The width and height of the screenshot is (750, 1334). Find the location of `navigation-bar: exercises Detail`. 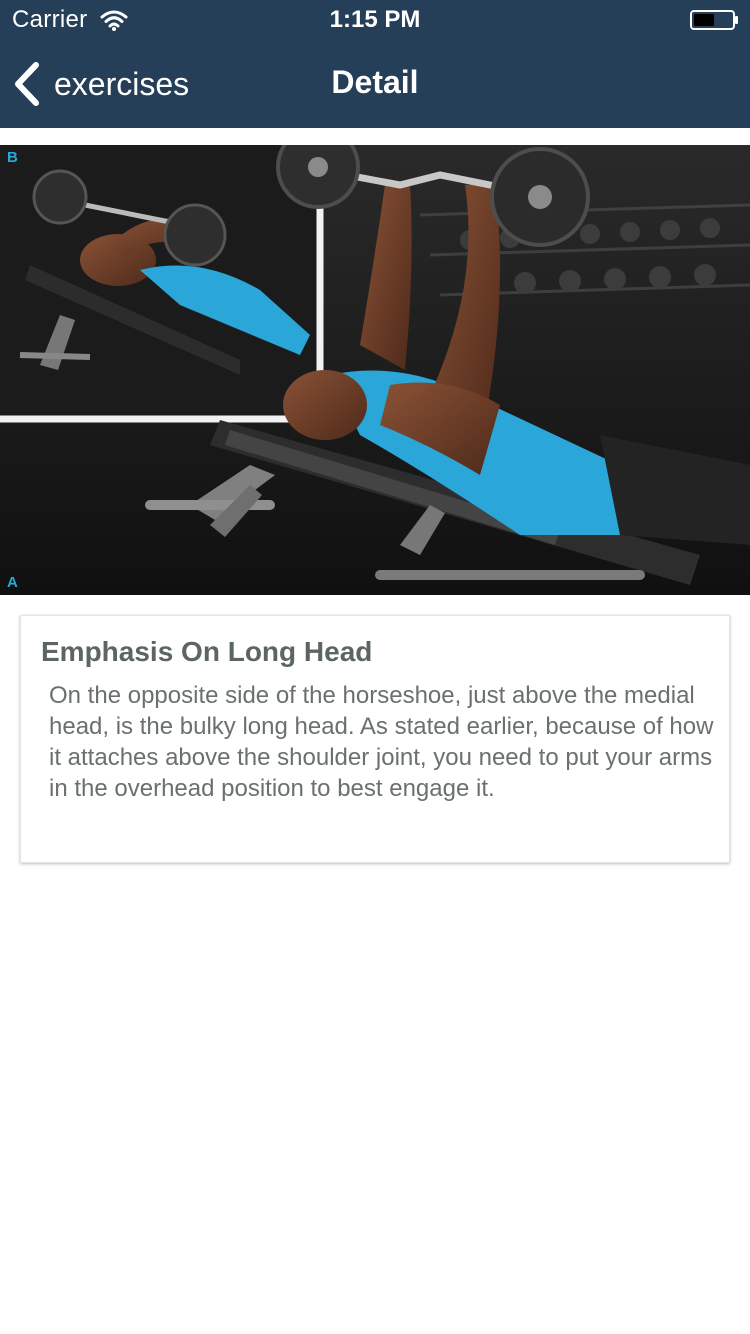

navigation-bar: exercises Detail is located at coordinates (375, 84).